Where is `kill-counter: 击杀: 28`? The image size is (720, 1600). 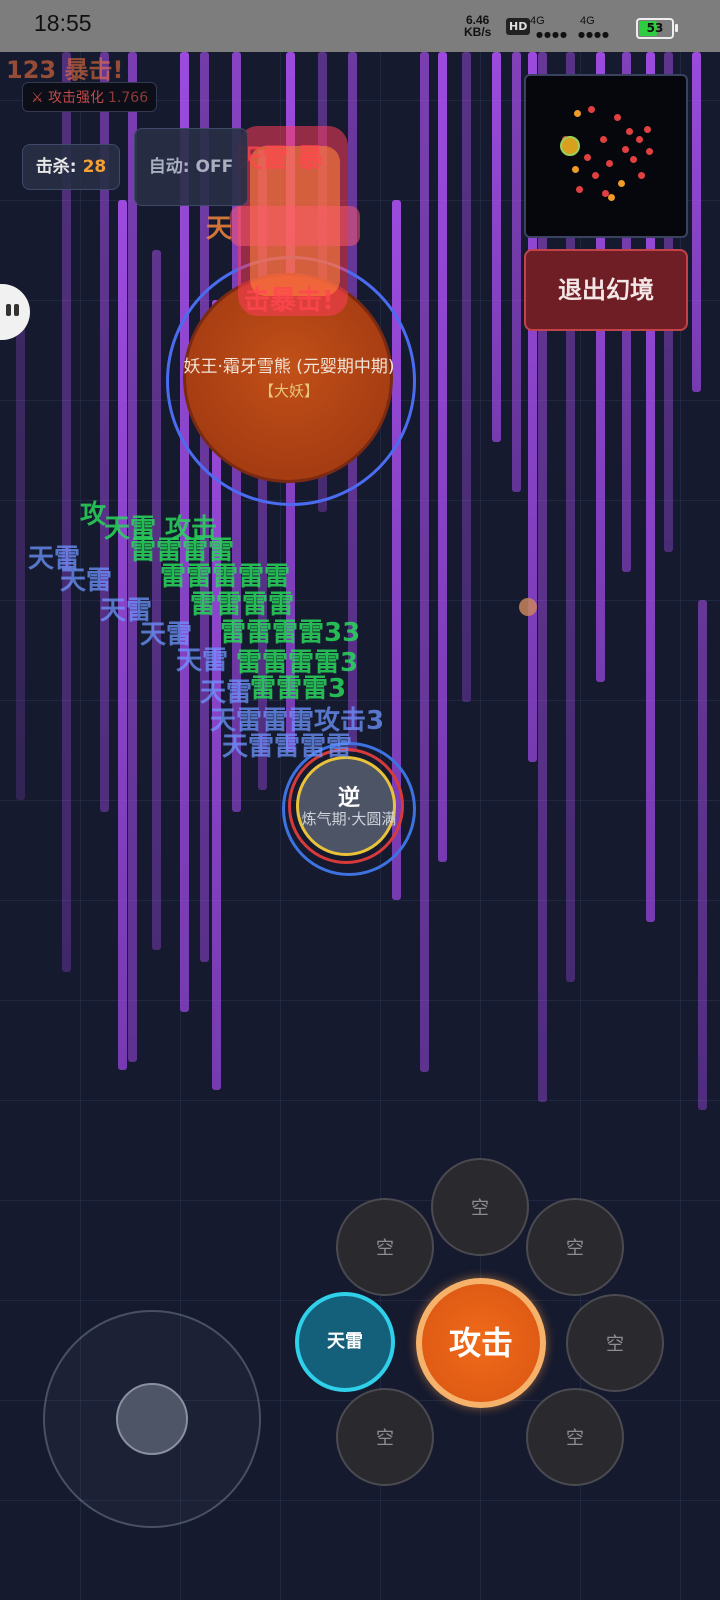
kill-counter: 击杀: 28 is located at coordinates (71, 167).